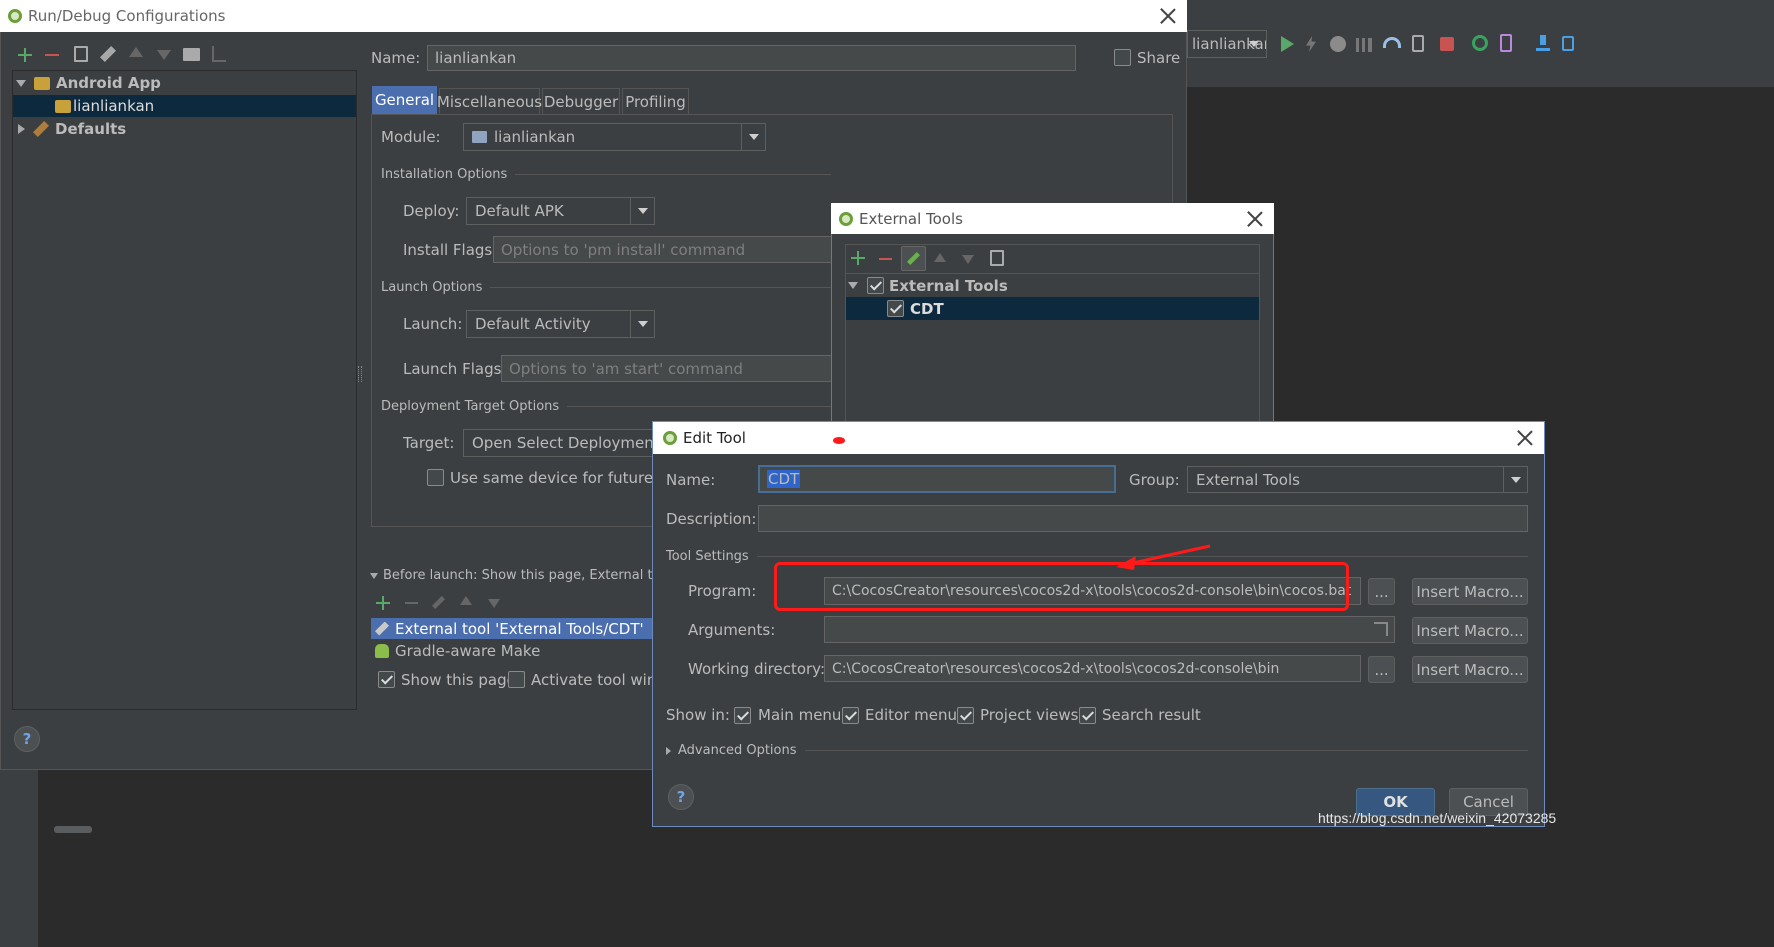 The height and width of the screenshot is (947, 1774). I want to click on main-menu-checkbox, so click(742, 715).